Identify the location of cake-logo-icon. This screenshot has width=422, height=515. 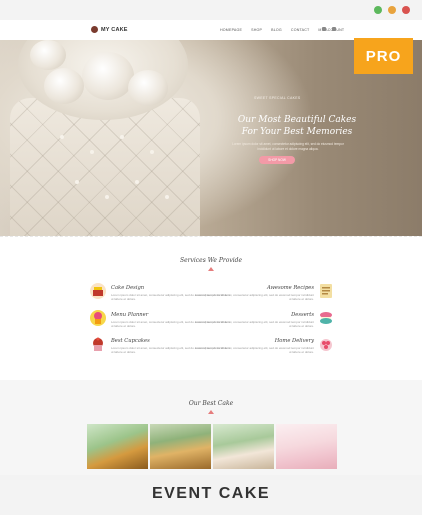
(94, 29).